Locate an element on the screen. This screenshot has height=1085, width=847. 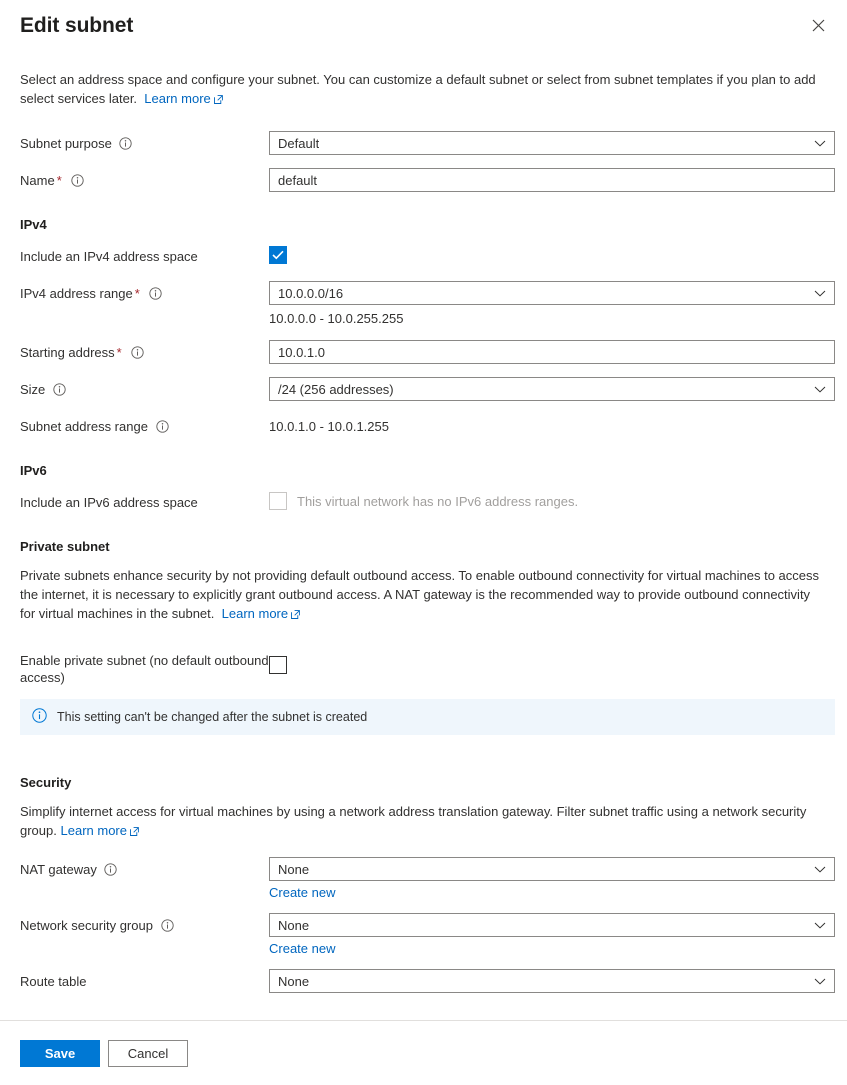
check-icon is located at coordinates (278, 255).